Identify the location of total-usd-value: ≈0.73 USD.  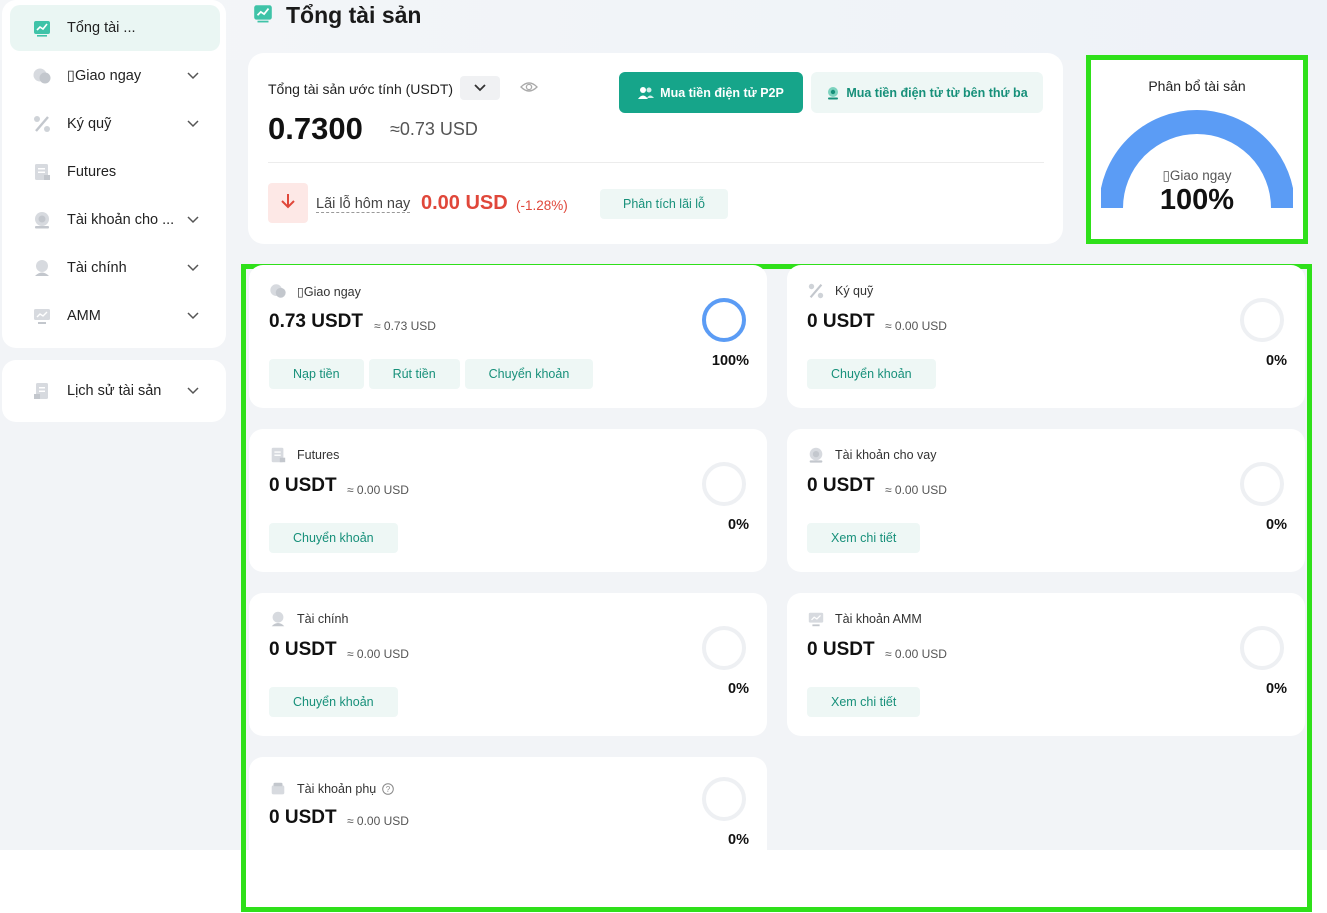
(434, 129).